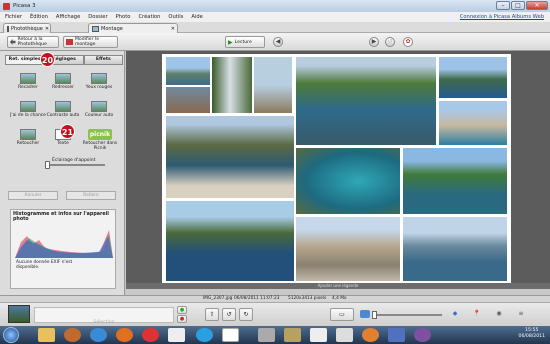 The width and height of the screenshot is (550, 344). Describe the element at coordinates (266, 335) in the screenshot. I see `printer-taskbar-icon` at that location.